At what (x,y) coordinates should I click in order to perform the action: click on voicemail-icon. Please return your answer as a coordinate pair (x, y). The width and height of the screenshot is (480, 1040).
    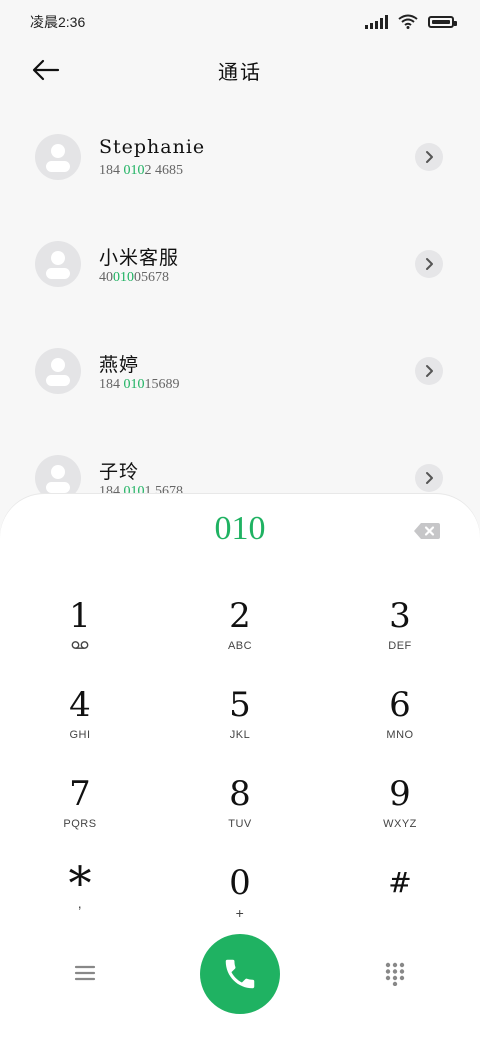
    Looking at the image, I should click on (80, 645).